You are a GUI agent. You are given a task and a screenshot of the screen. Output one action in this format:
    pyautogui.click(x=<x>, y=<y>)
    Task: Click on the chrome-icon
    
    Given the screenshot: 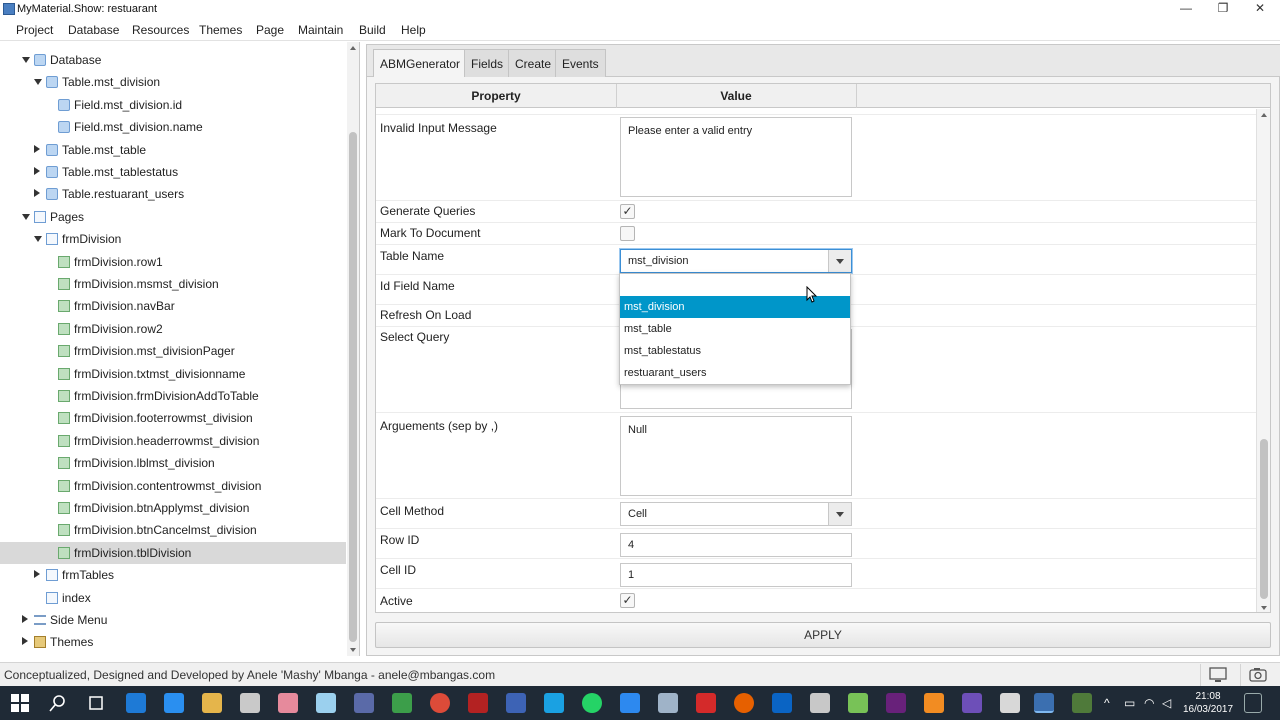 What is the action you would take?
    pyautogui.click(x=440, y=703)
    